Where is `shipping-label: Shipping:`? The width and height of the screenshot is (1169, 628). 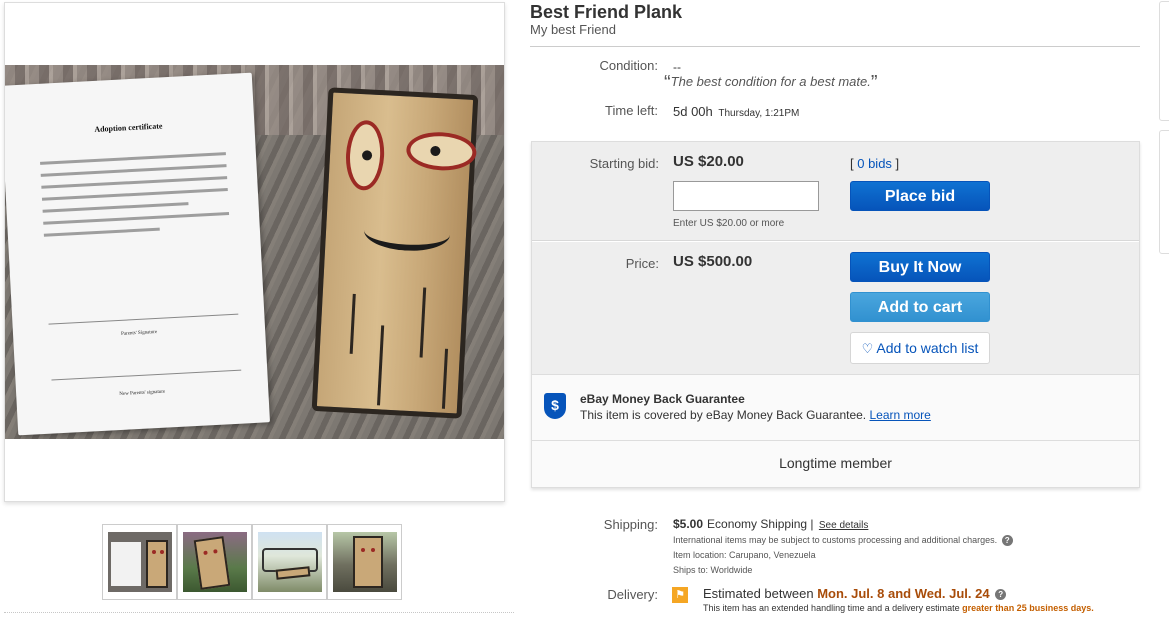
shipping-label: Shipping: is located at coordinates (630, 524).